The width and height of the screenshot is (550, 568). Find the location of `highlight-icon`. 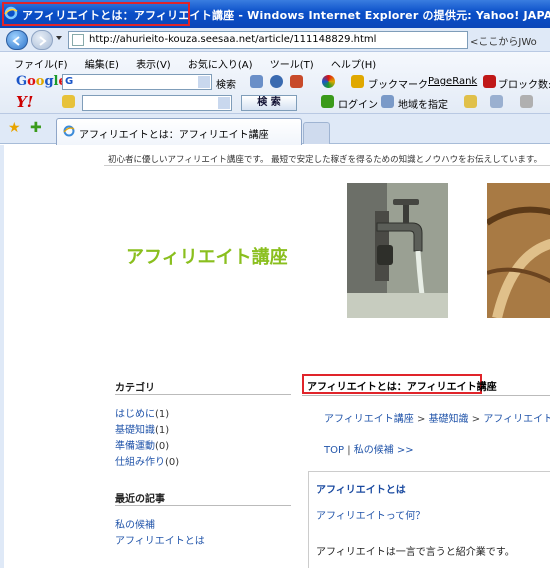

highlight-icon is located at coordinates (296, 81).